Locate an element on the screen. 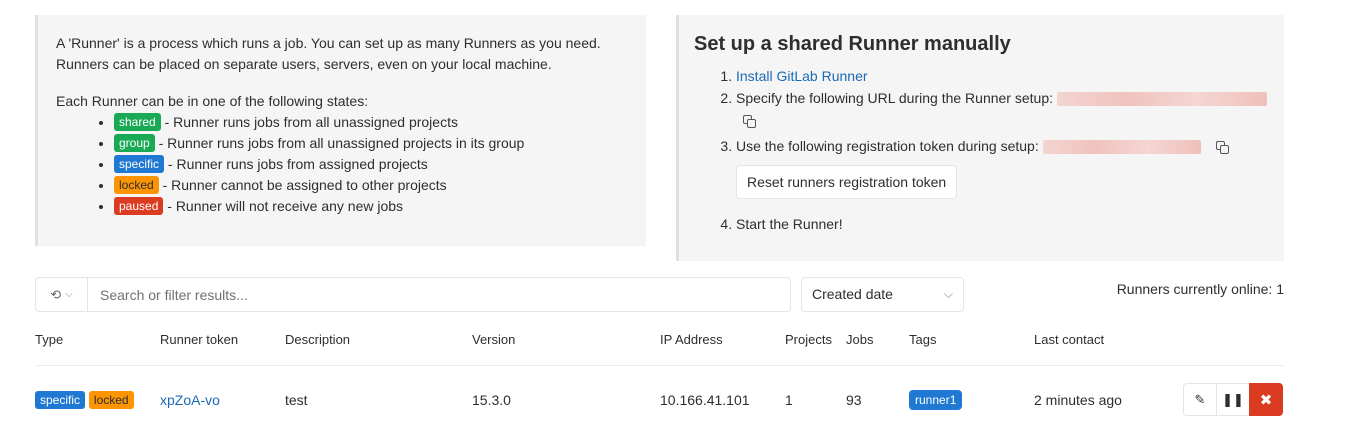 The image size is (1346, 433). runner-actions: ✎ ❚❚ ✖ is located at coordinates (1233, 399).